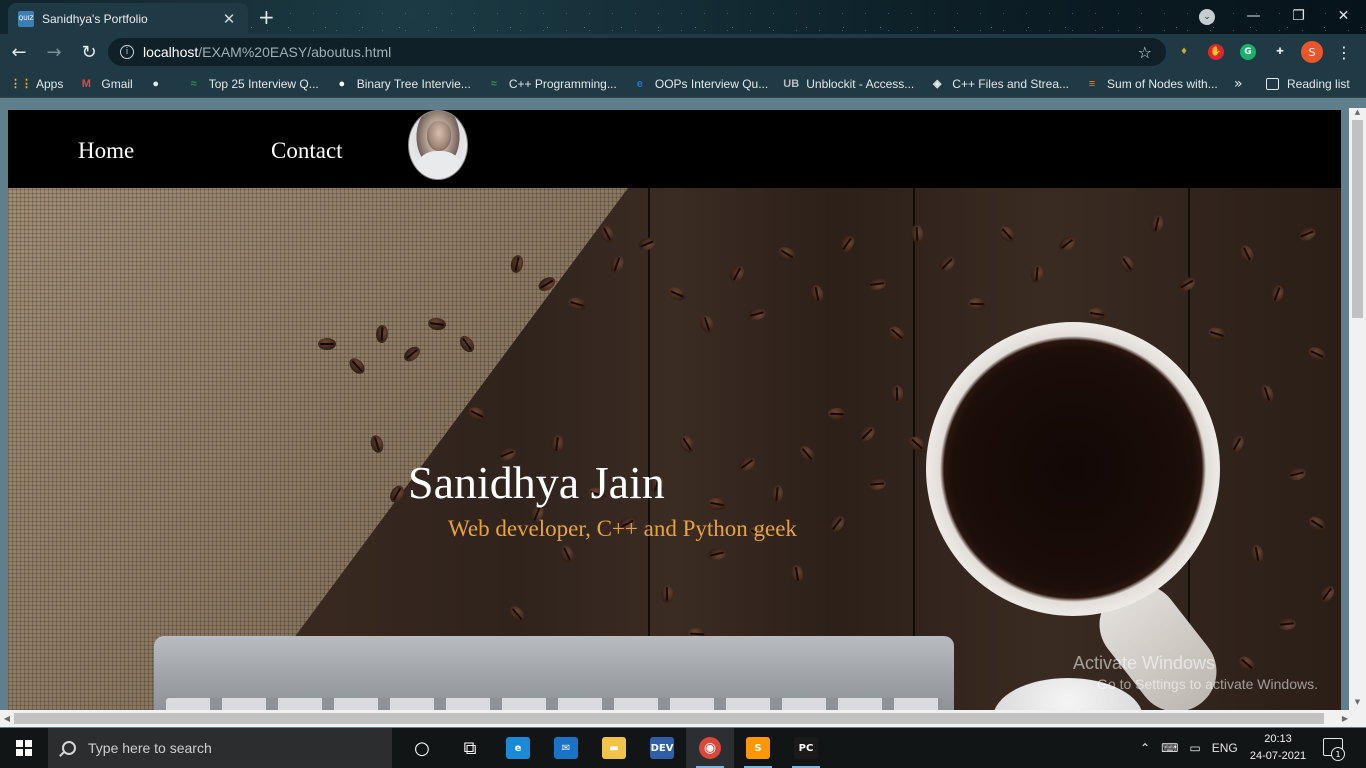  I want to click on windows-logo-icon, so click(24, 748).